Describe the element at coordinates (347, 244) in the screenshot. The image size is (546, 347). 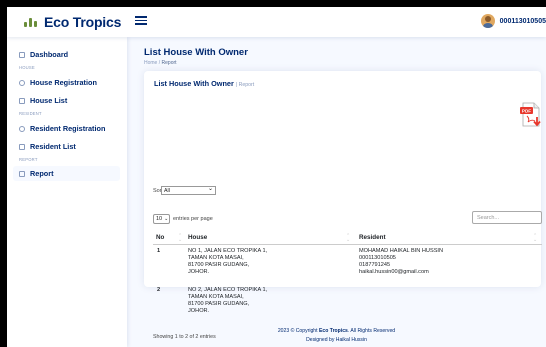
I see `header-divider` at that location.